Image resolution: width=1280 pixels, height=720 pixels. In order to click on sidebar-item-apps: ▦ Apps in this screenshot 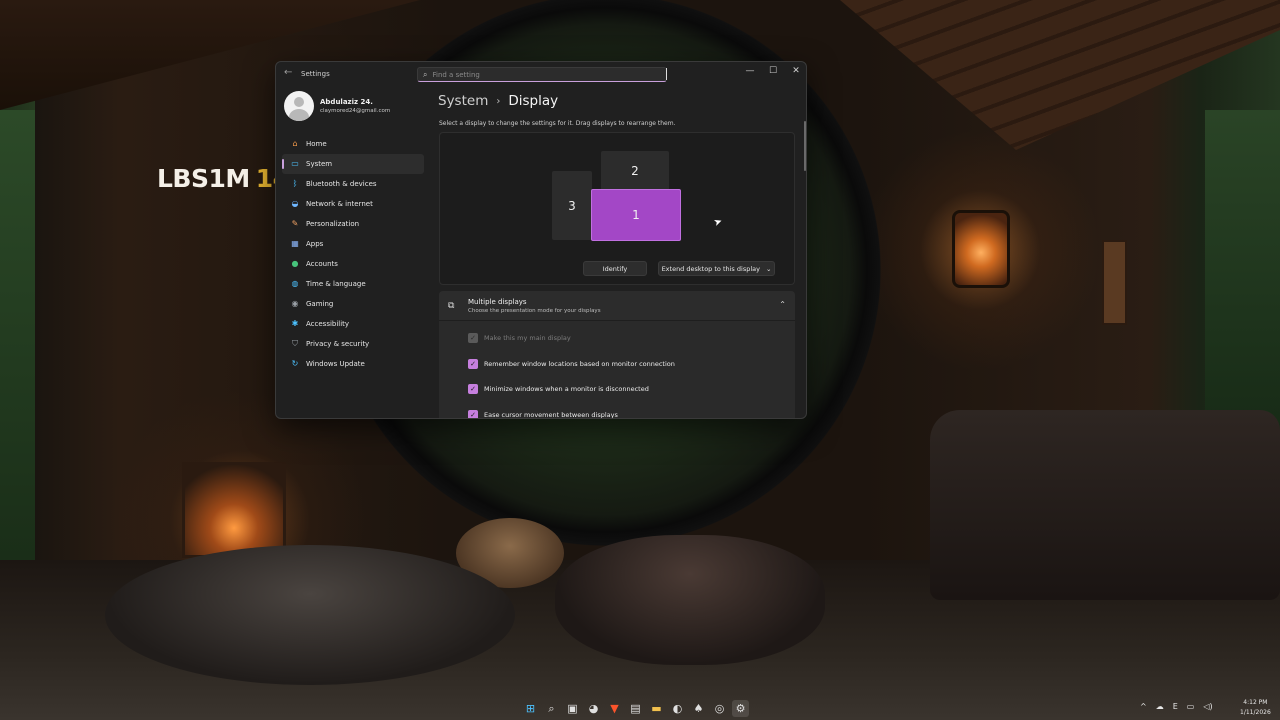, I will do `click(353, 244)`.